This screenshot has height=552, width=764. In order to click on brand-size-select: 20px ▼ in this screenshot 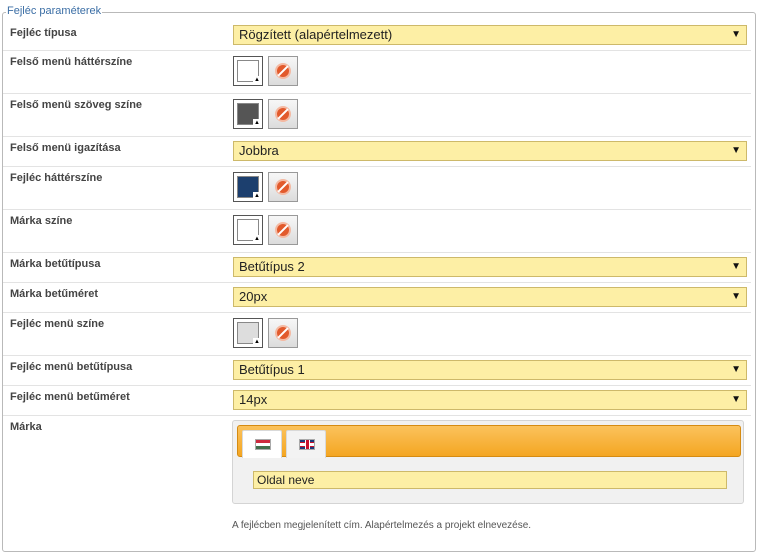, I will do `click(490, 297)`.